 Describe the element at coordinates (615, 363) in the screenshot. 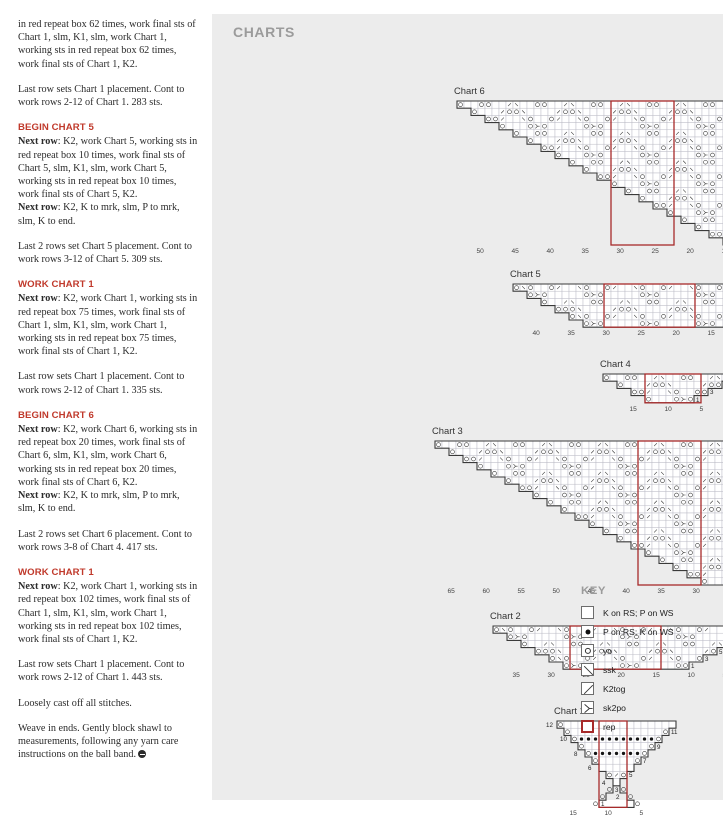

I see `chart-title-chart4: Chart 4` at that location.